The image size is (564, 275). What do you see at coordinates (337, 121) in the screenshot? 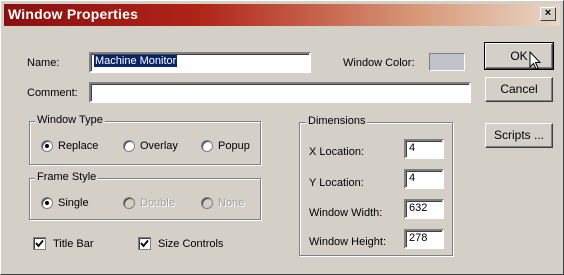
I see `dimensions-legend: Dimensions` at bounding box center [337, 121].